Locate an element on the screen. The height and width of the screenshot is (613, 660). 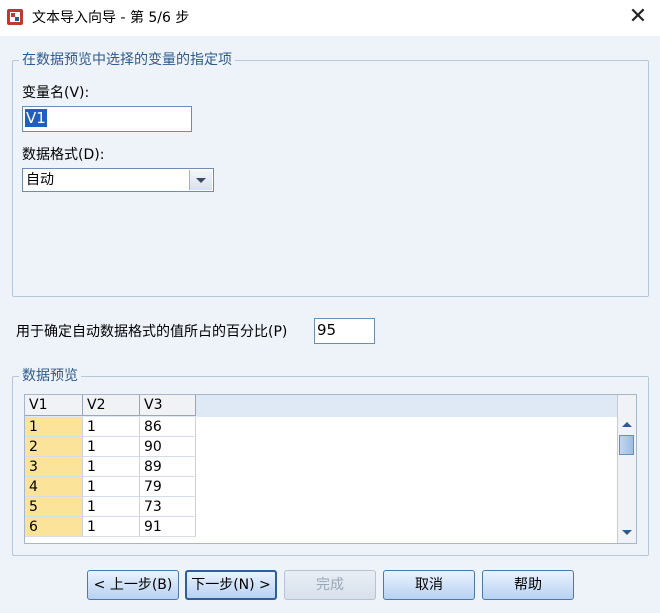
variable-name-label: 变量名(V): is located at coordinates (56, 93).